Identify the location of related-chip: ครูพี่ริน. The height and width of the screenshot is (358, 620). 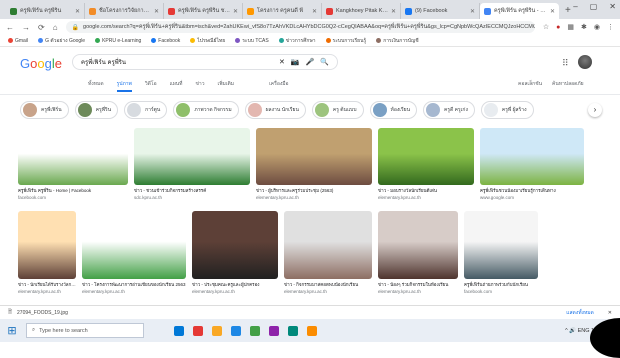
(96, 110).